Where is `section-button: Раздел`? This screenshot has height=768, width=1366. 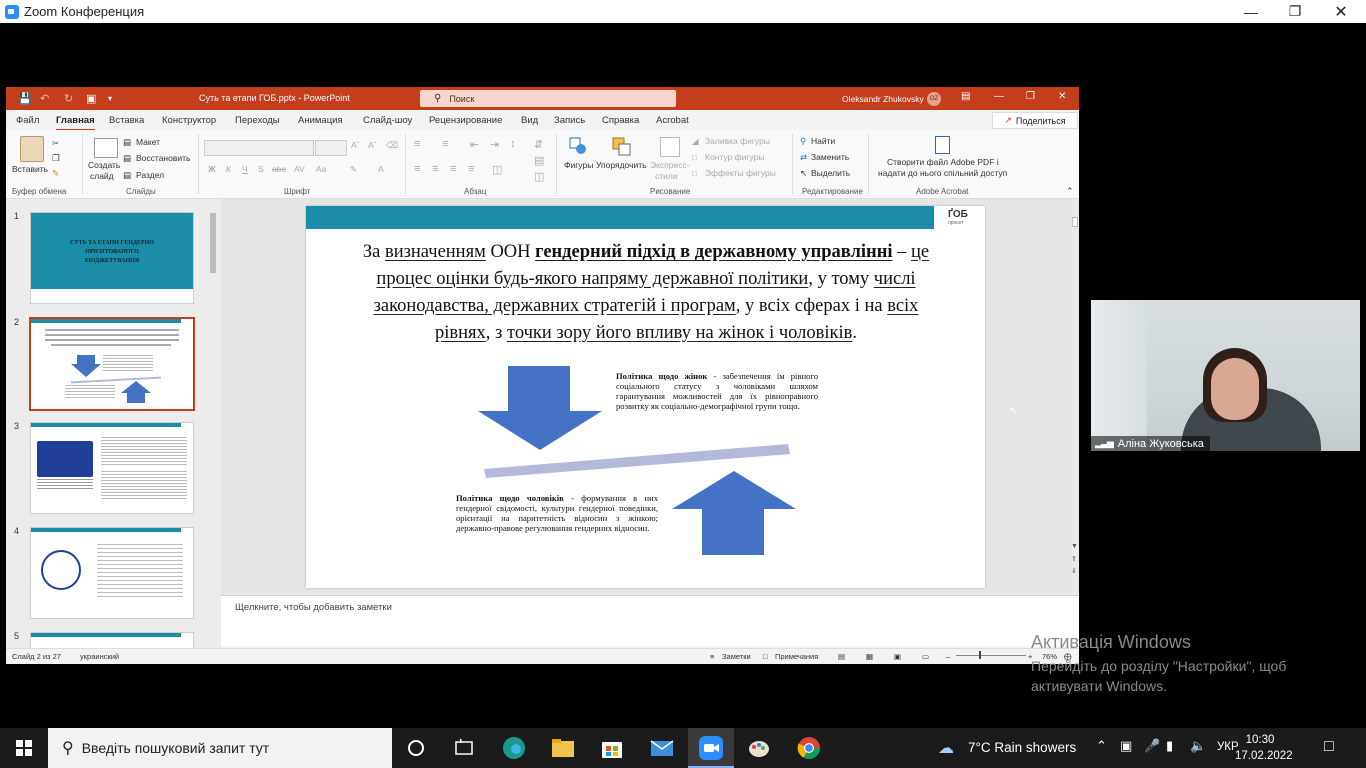 section-button: Раздел is located at coordinates (150, 175).